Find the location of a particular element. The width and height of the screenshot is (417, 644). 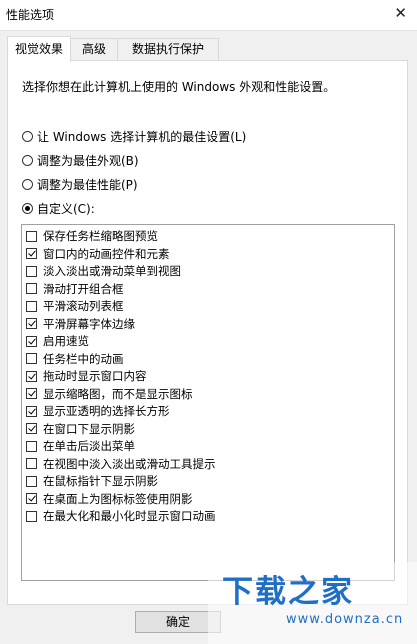

watermark-url: www.downza.cn is located at coordinates (345, 619).